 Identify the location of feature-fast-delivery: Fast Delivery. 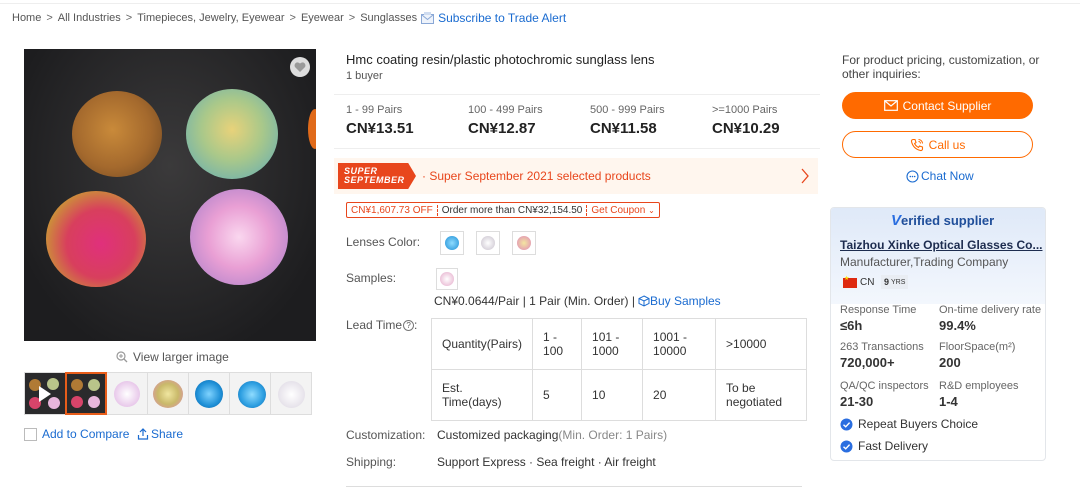
(884, 446).